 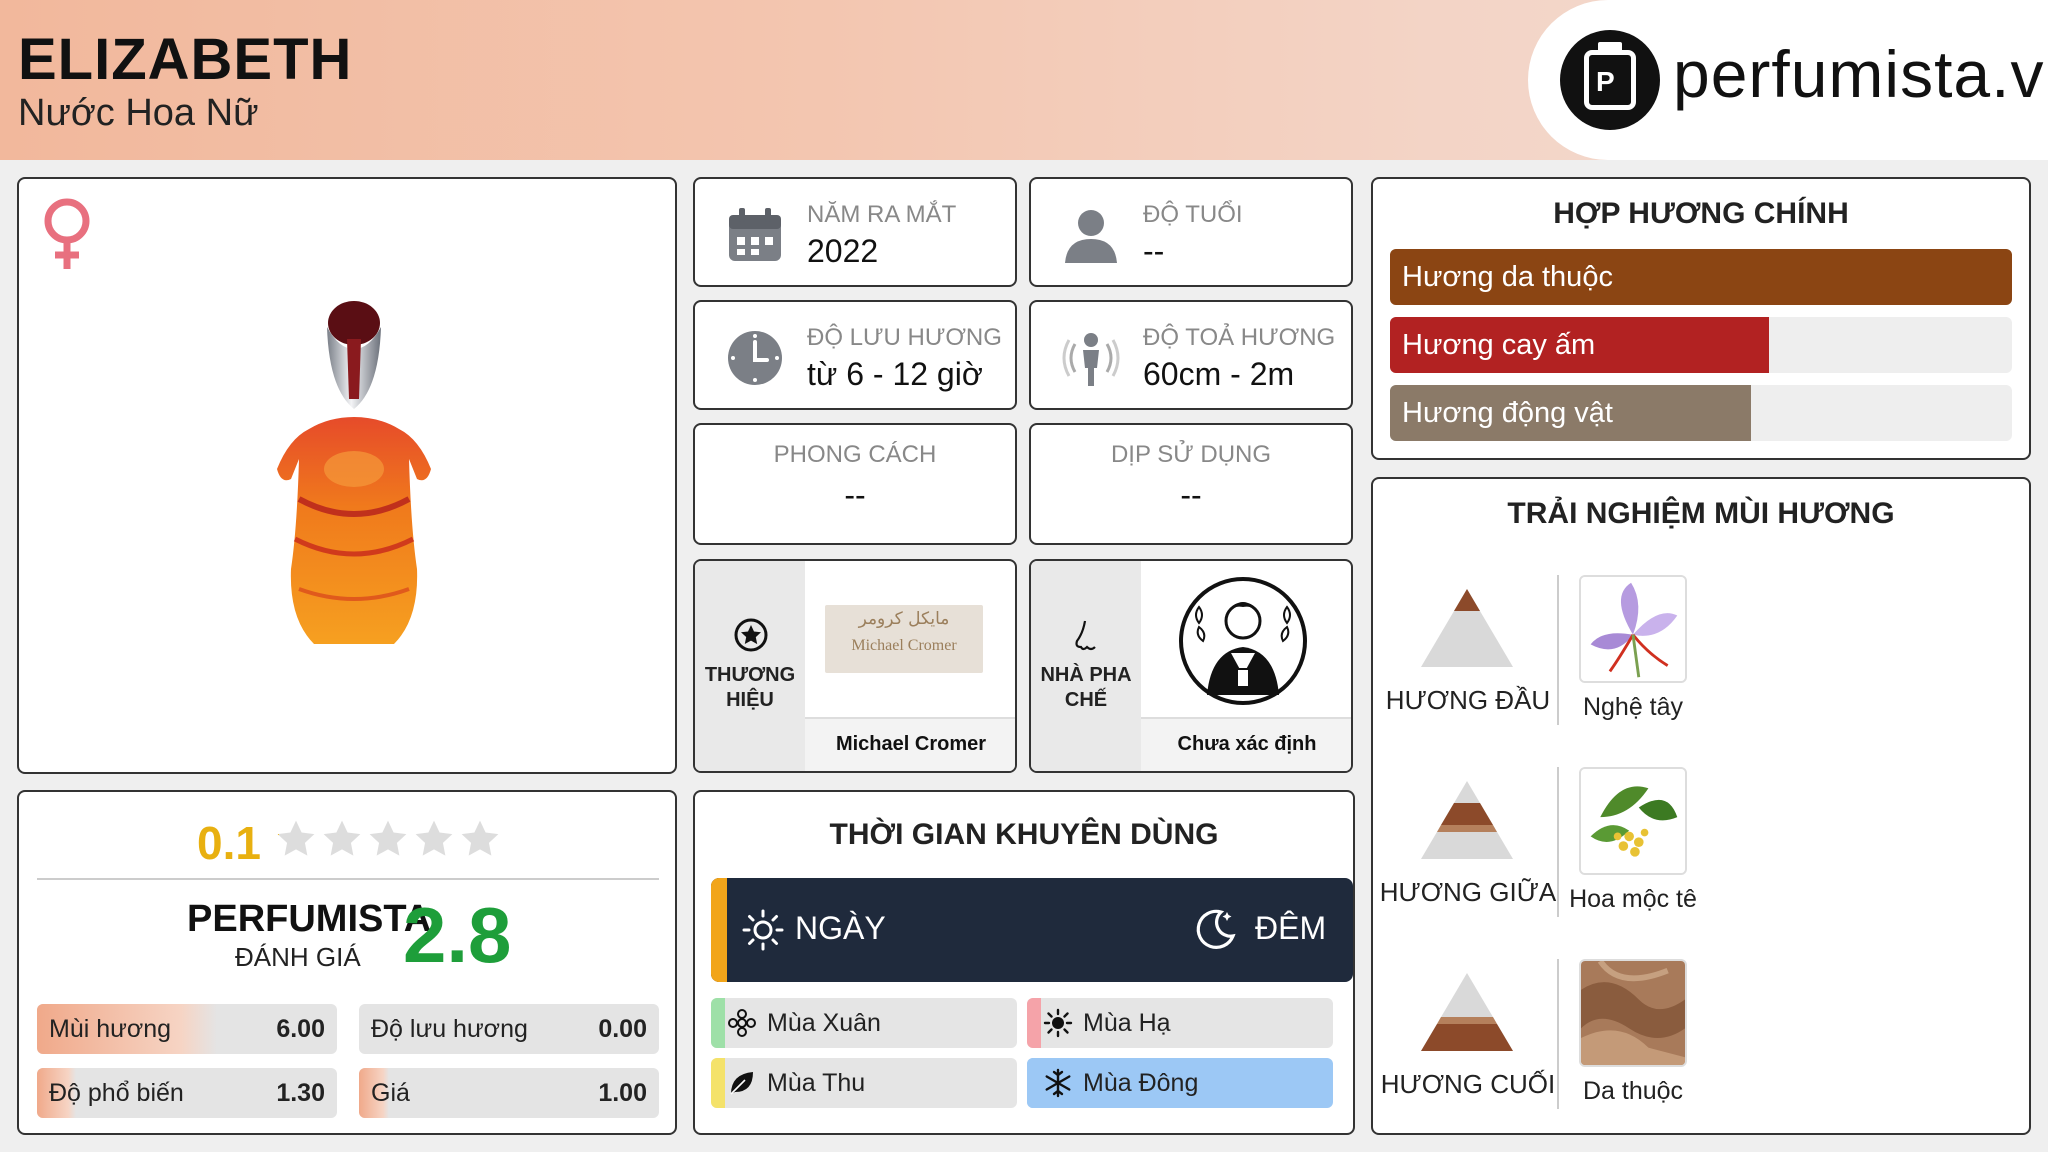 I want to click on star-rating, so click(x=388, y=839).